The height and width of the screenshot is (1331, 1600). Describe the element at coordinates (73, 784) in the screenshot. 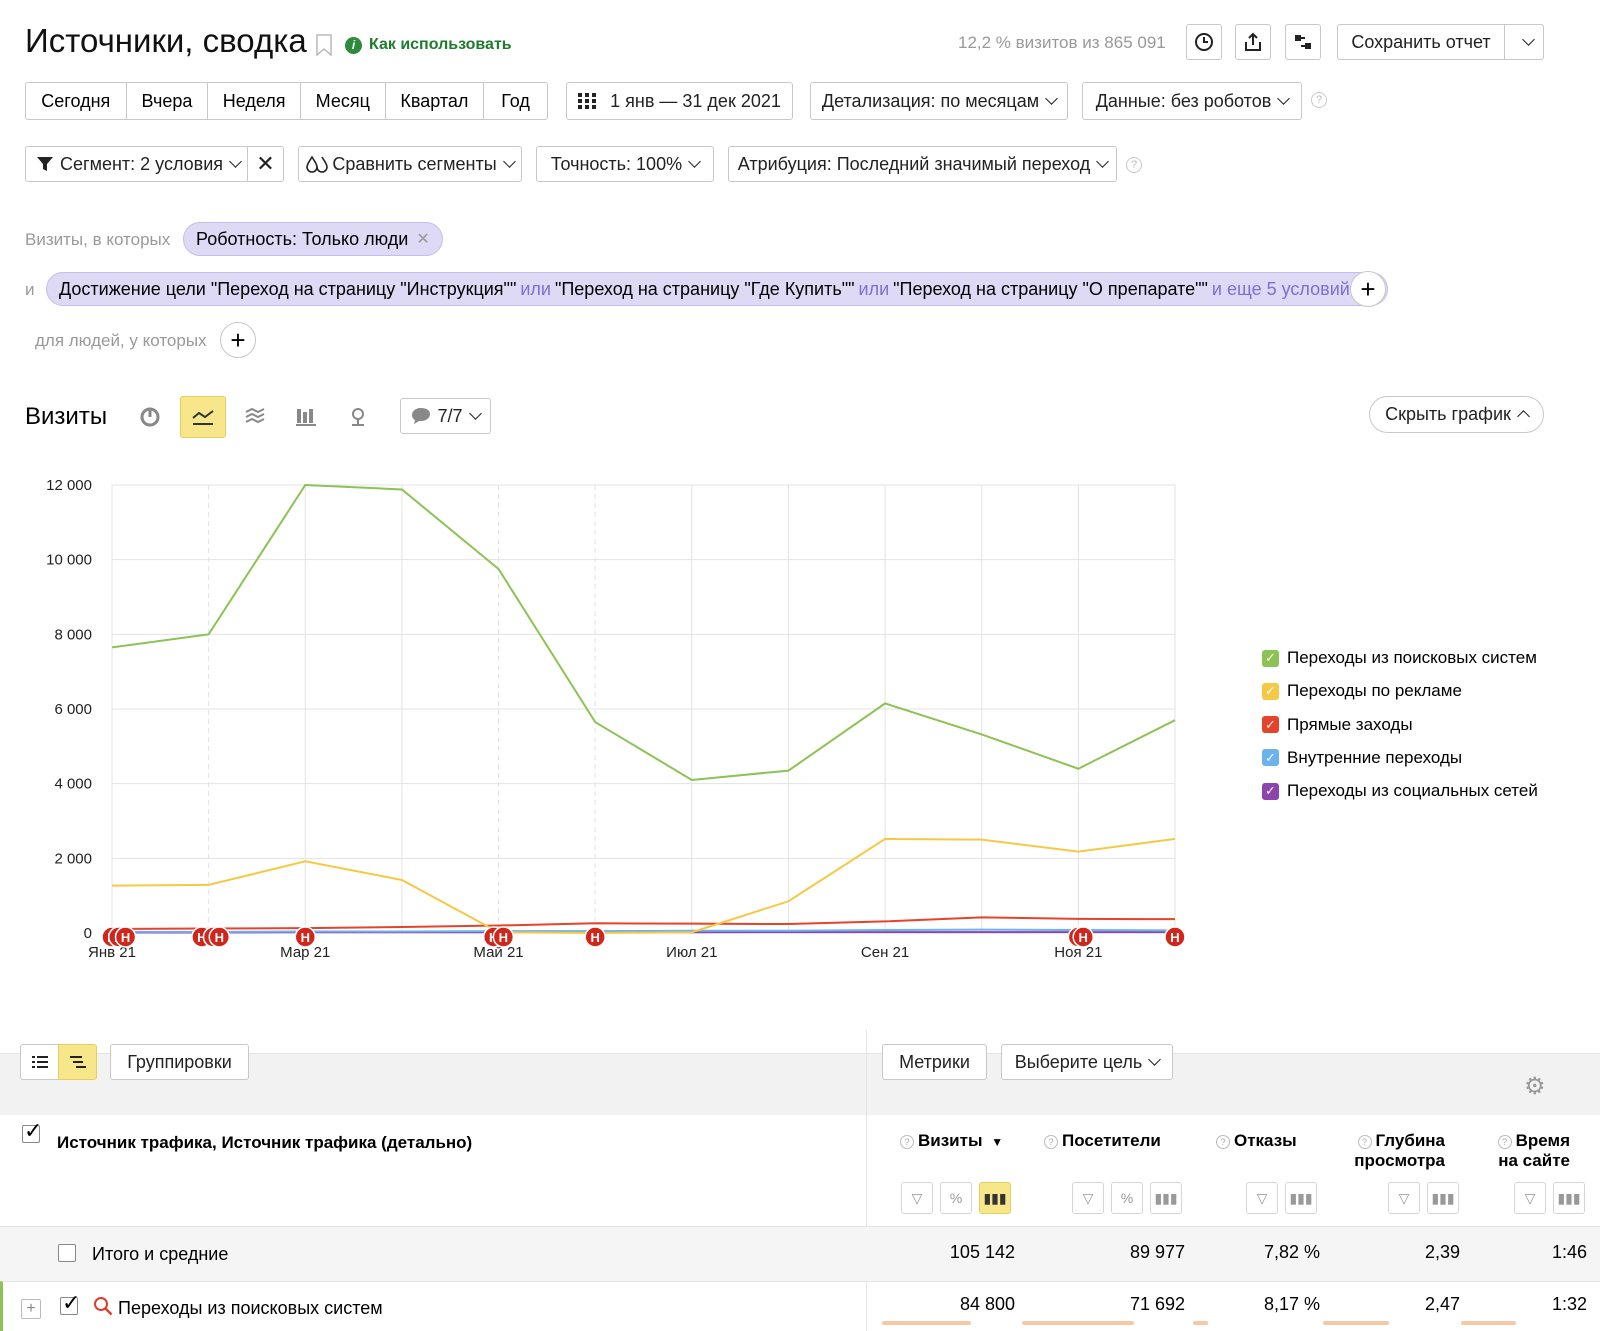

I see `y-tick-label: 4 000` at that location.